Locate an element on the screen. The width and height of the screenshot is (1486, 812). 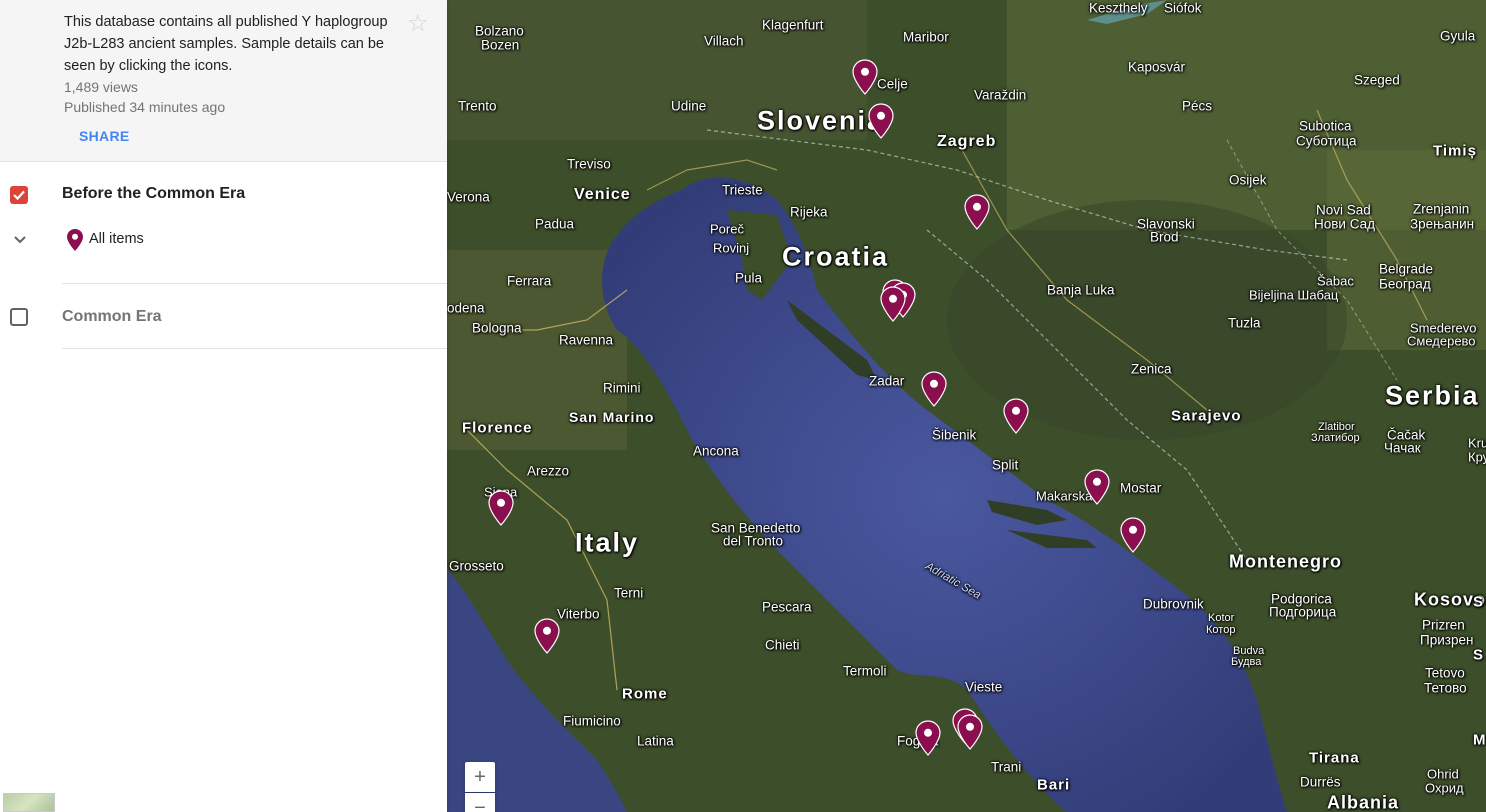
share-button: SHARE is located at coordinates (104, 136).